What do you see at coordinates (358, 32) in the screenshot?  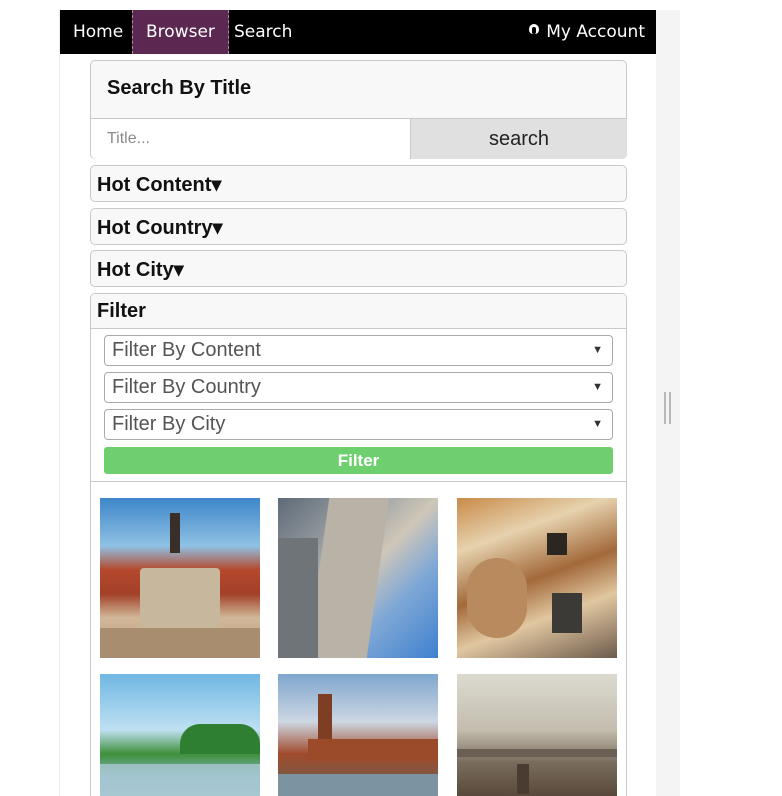 I see `top-navbar: Home Browser Search My Account` at bounding box center [358, 32].